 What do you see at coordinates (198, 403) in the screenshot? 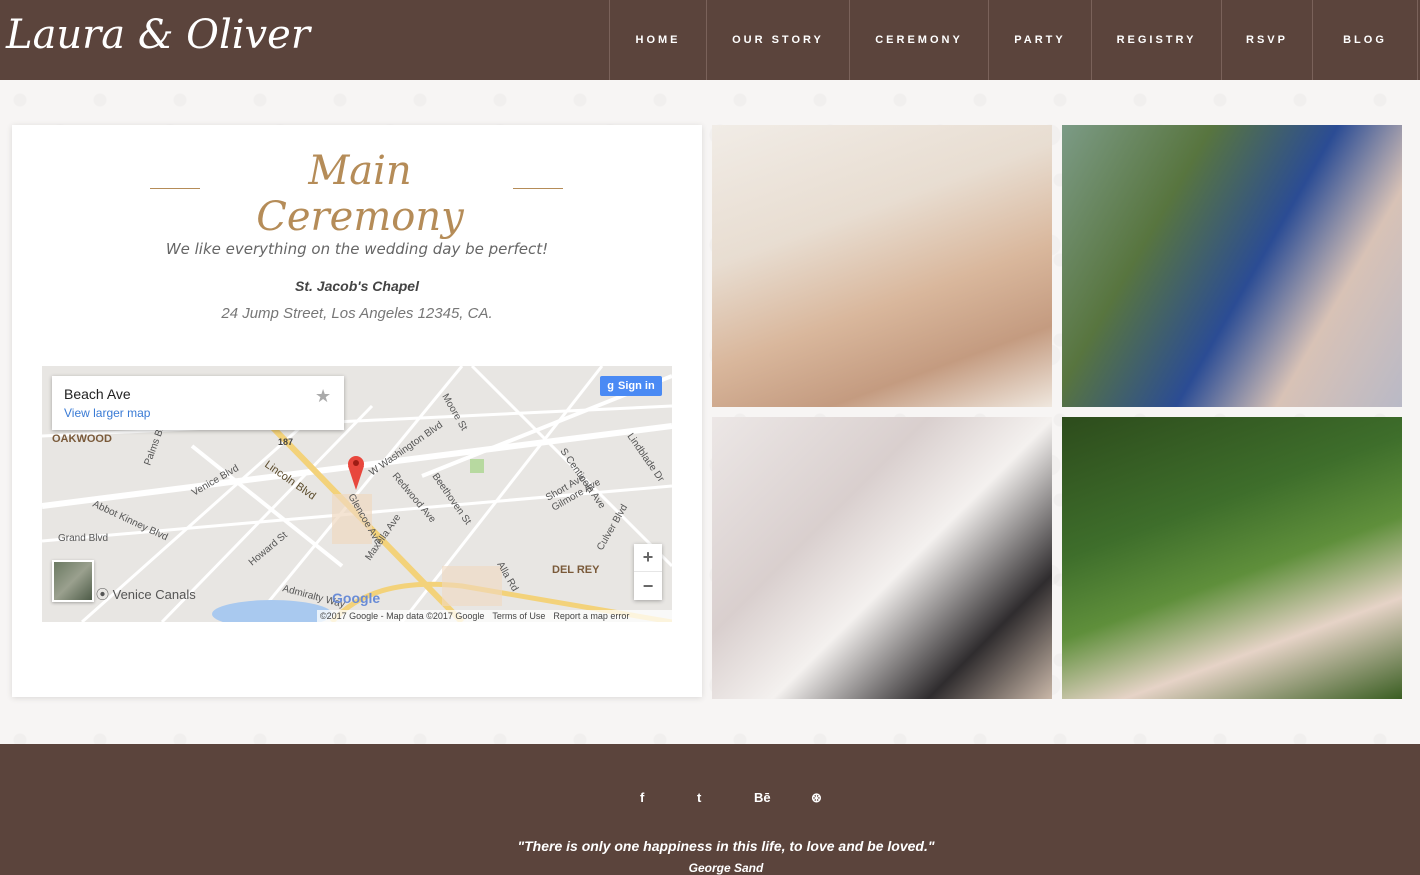
I see `map-info-card: Beach Ave View larger map ★` at bounding box center [198, 403].